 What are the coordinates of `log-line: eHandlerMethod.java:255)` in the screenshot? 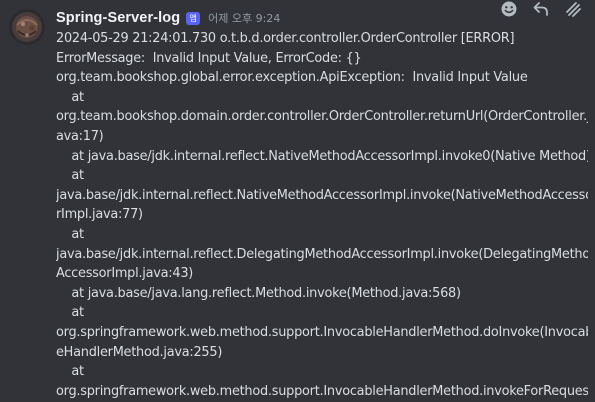 It's located at (139, 352).